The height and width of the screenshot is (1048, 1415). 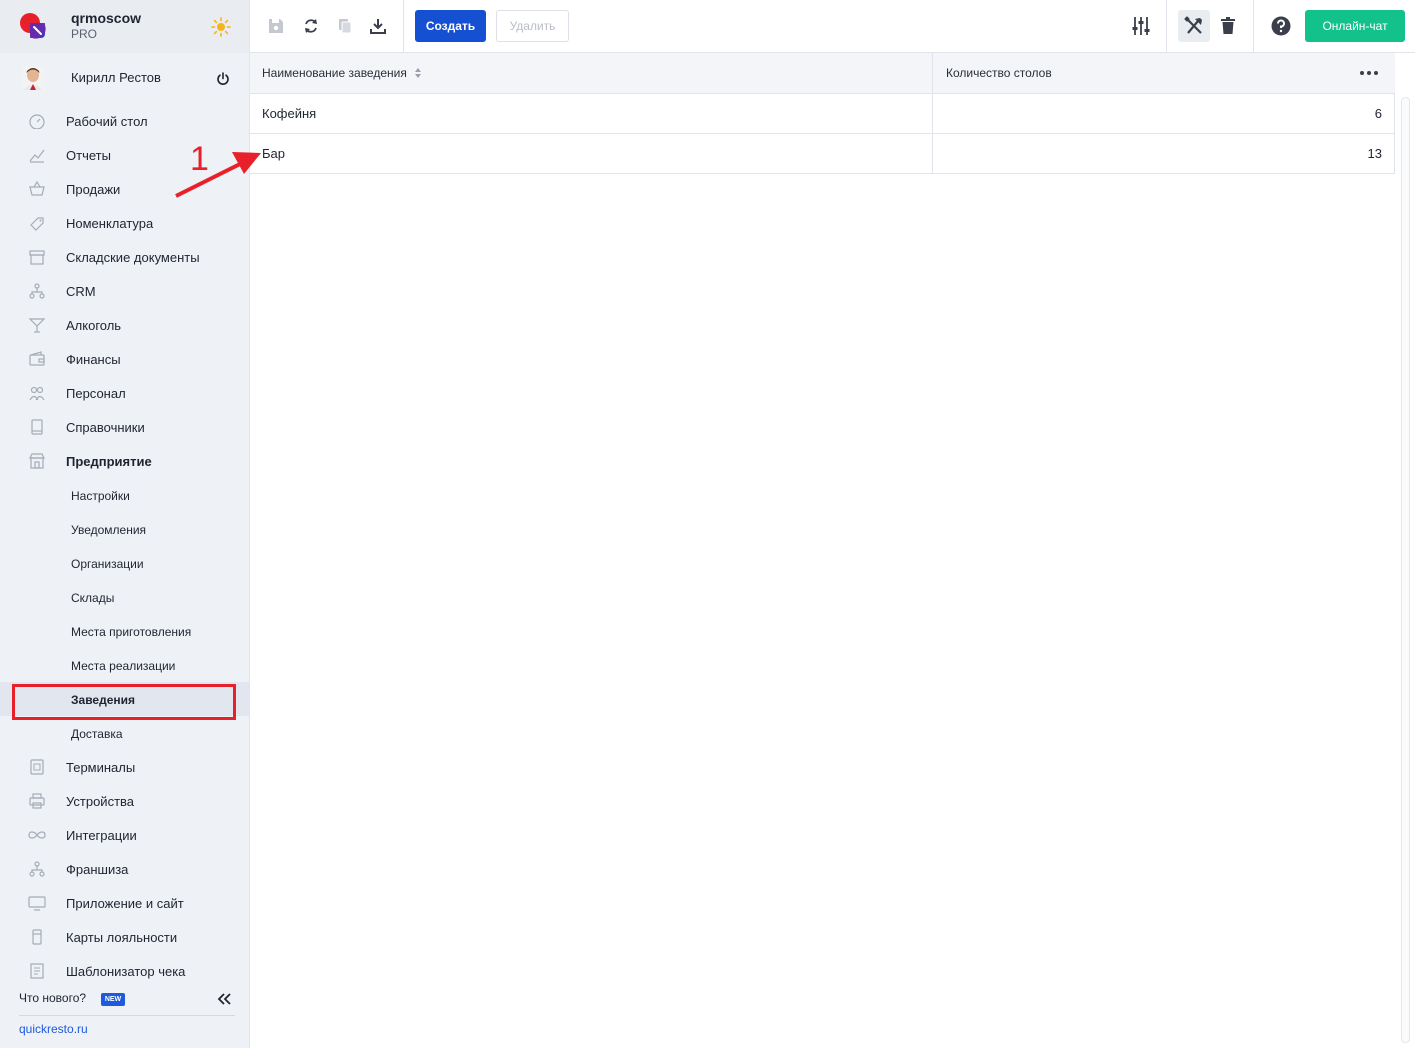 What do you see at coordinates (124, 26) in the screenshot?
I see `brand-header: qrmoscow PRO` at bounding box center [124, 26].